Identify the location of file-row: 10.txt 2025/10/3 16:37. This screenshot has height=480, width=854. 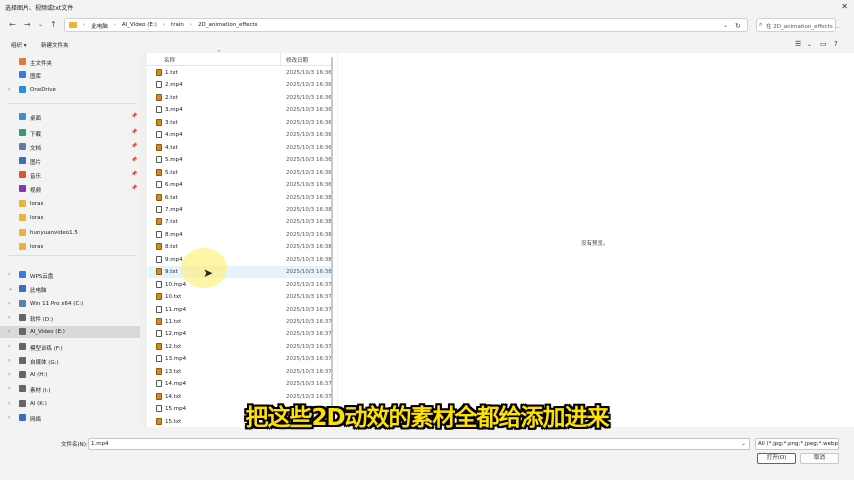
(240, 297).